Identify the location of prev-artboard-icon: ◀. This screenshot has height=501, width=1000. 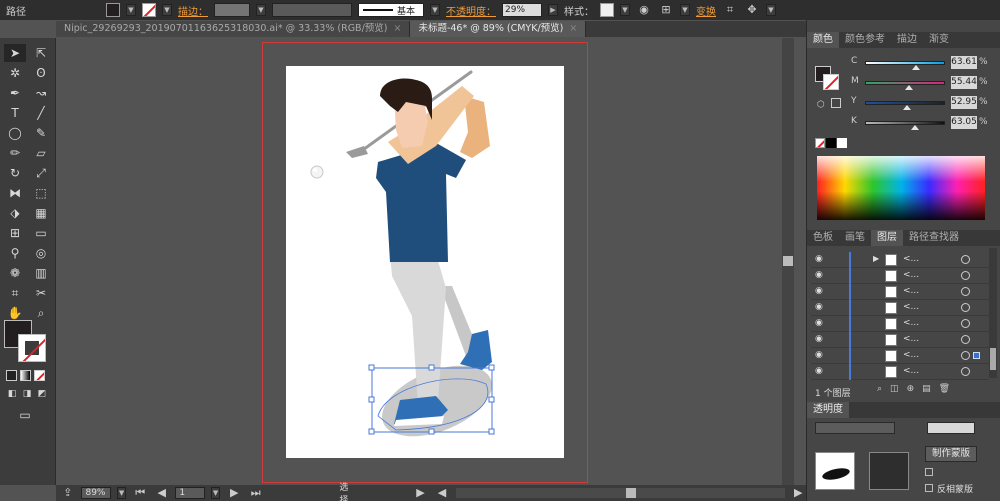
(161, 493).